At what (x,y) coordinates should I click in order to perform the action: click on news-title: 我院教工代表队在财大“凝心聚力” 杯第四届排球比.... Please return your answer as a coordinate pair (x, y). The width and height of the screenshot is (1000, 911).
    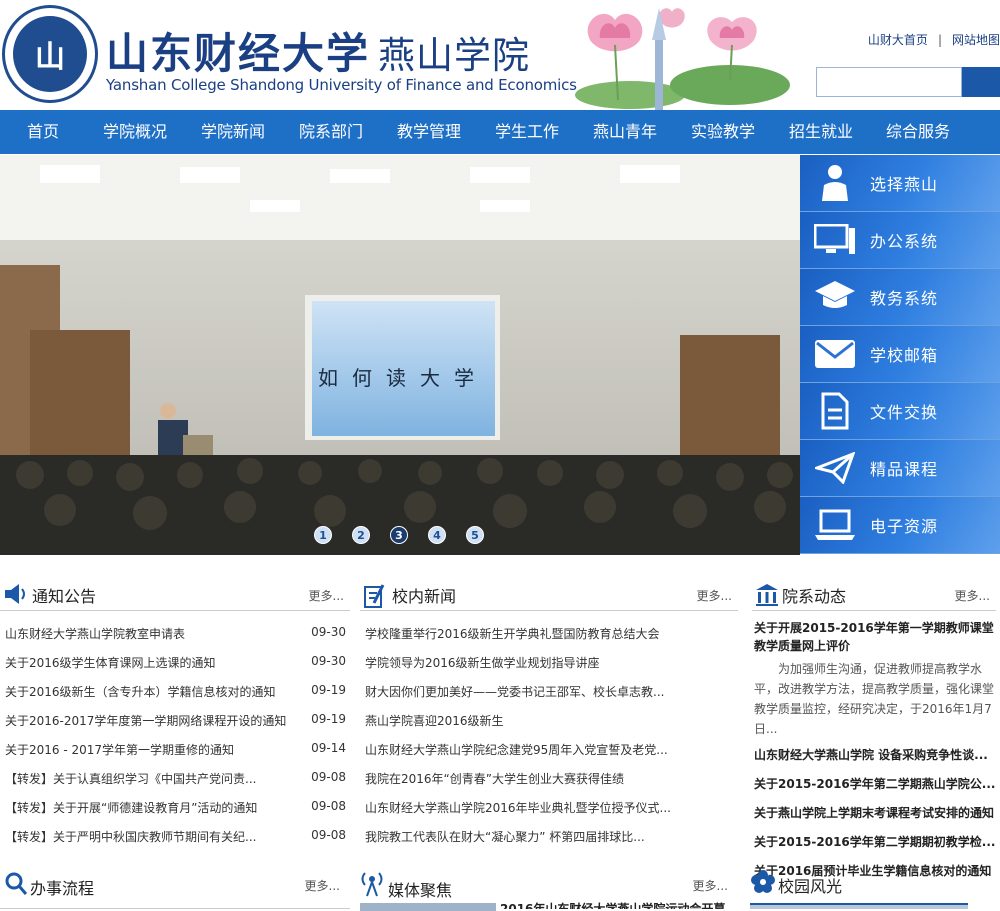
    Looking at the image, I should click on (505, 837).